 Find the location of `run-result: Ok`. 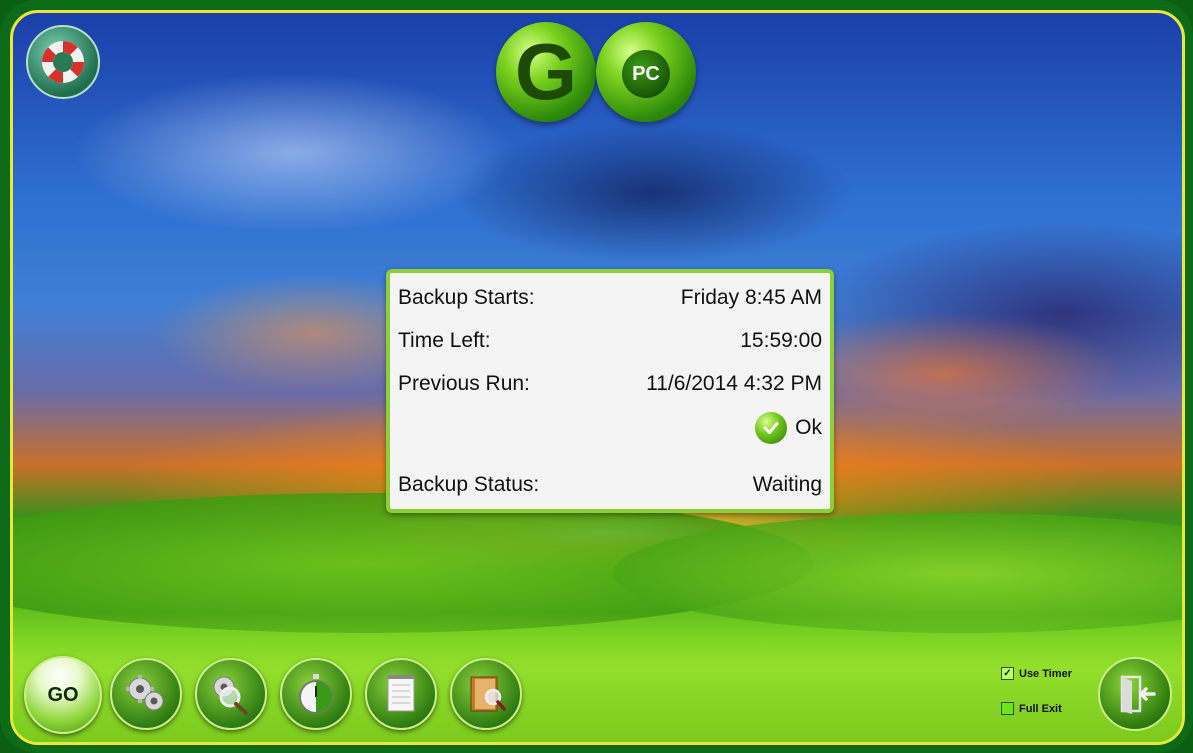

run-result: Ok is located at coordinates (788, 428).